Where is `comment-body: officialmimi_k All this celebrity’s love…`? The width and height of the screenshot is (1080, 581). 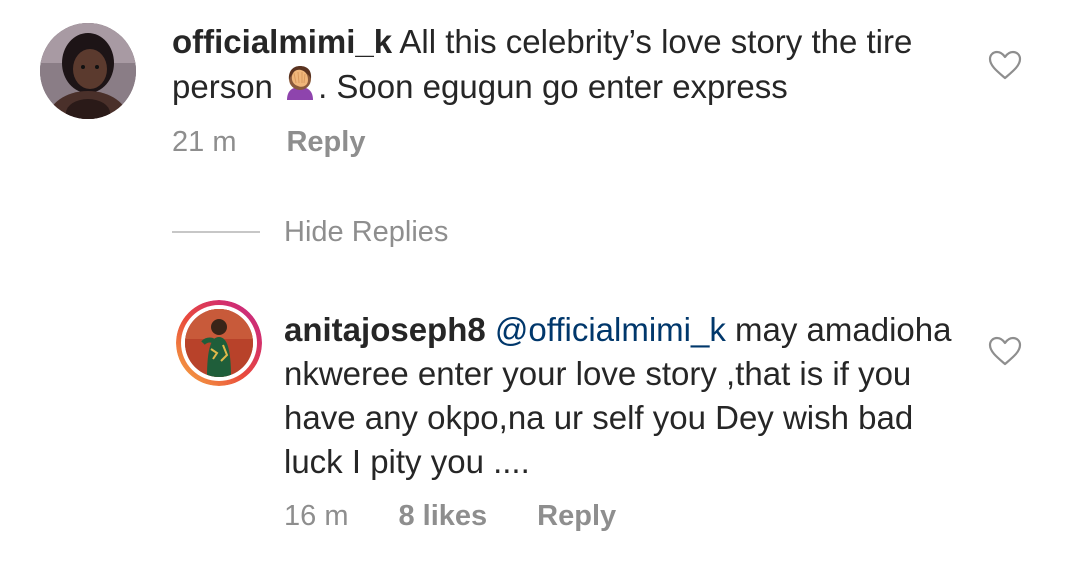
comment-body: officialmimi_k All this celebrity’s love… is located at coordinates (562, 66).